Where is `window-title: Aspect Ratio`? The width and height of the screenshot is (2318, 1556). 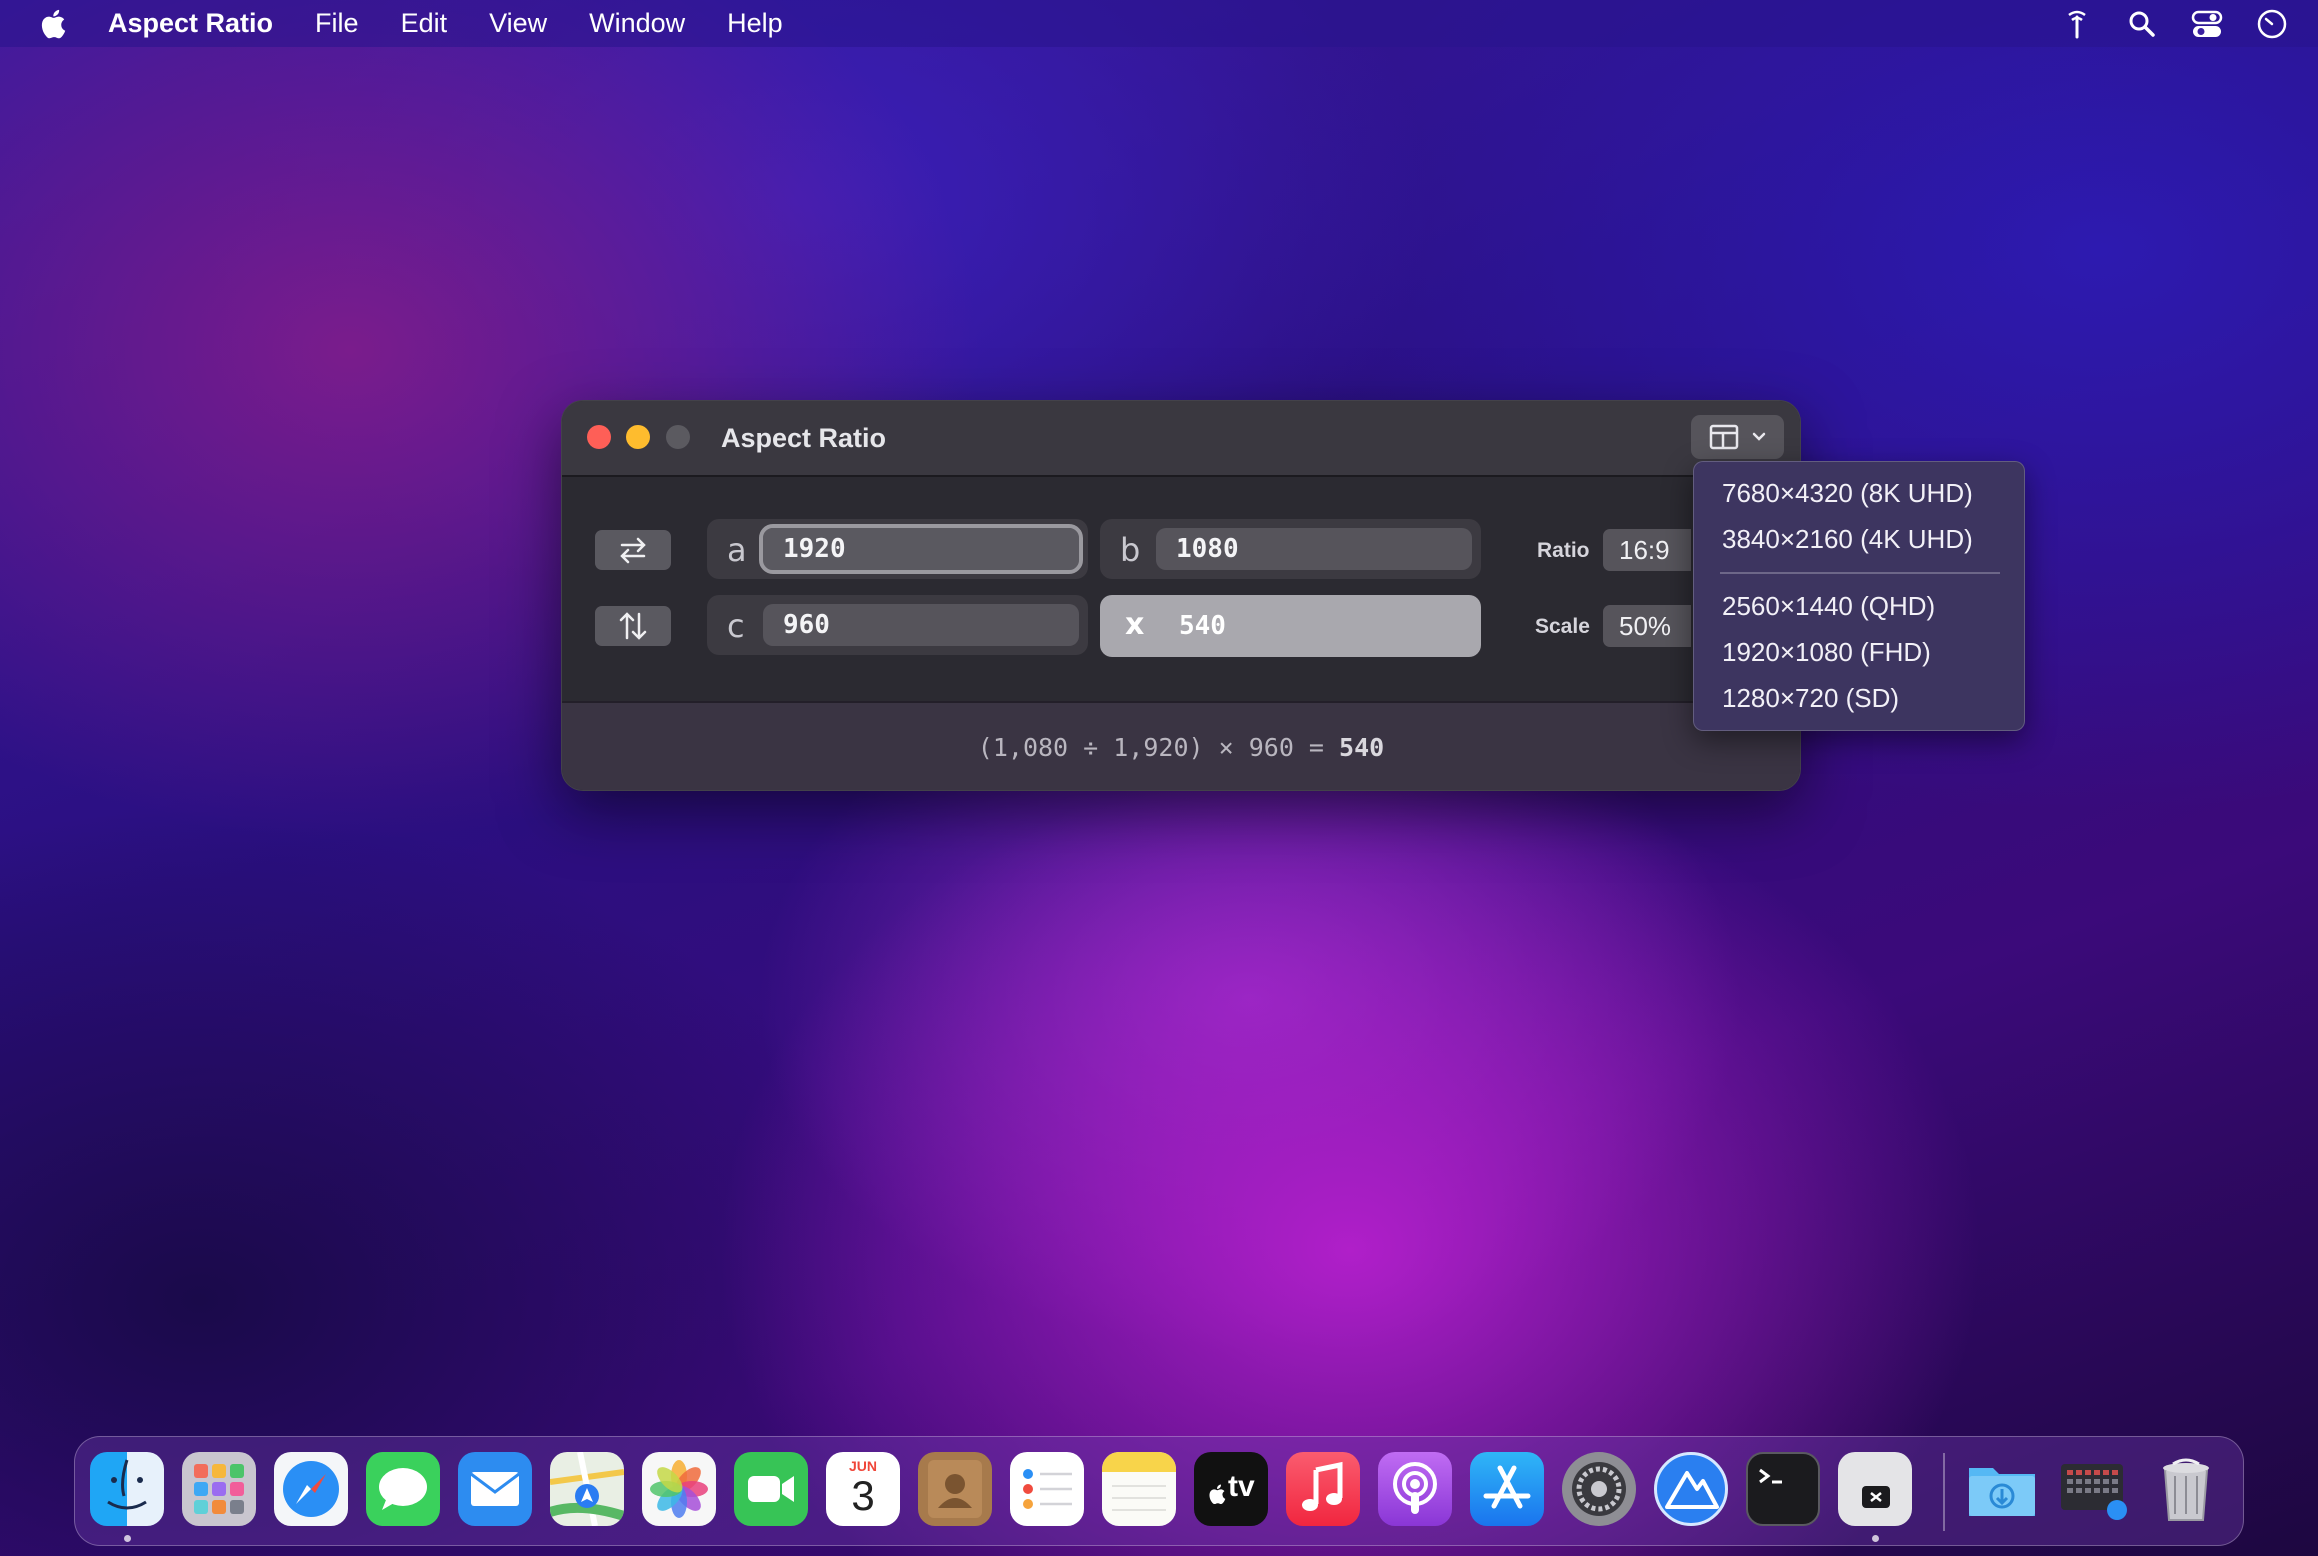 window-title: Aspect Ratio is located at coordinates (804, 438).